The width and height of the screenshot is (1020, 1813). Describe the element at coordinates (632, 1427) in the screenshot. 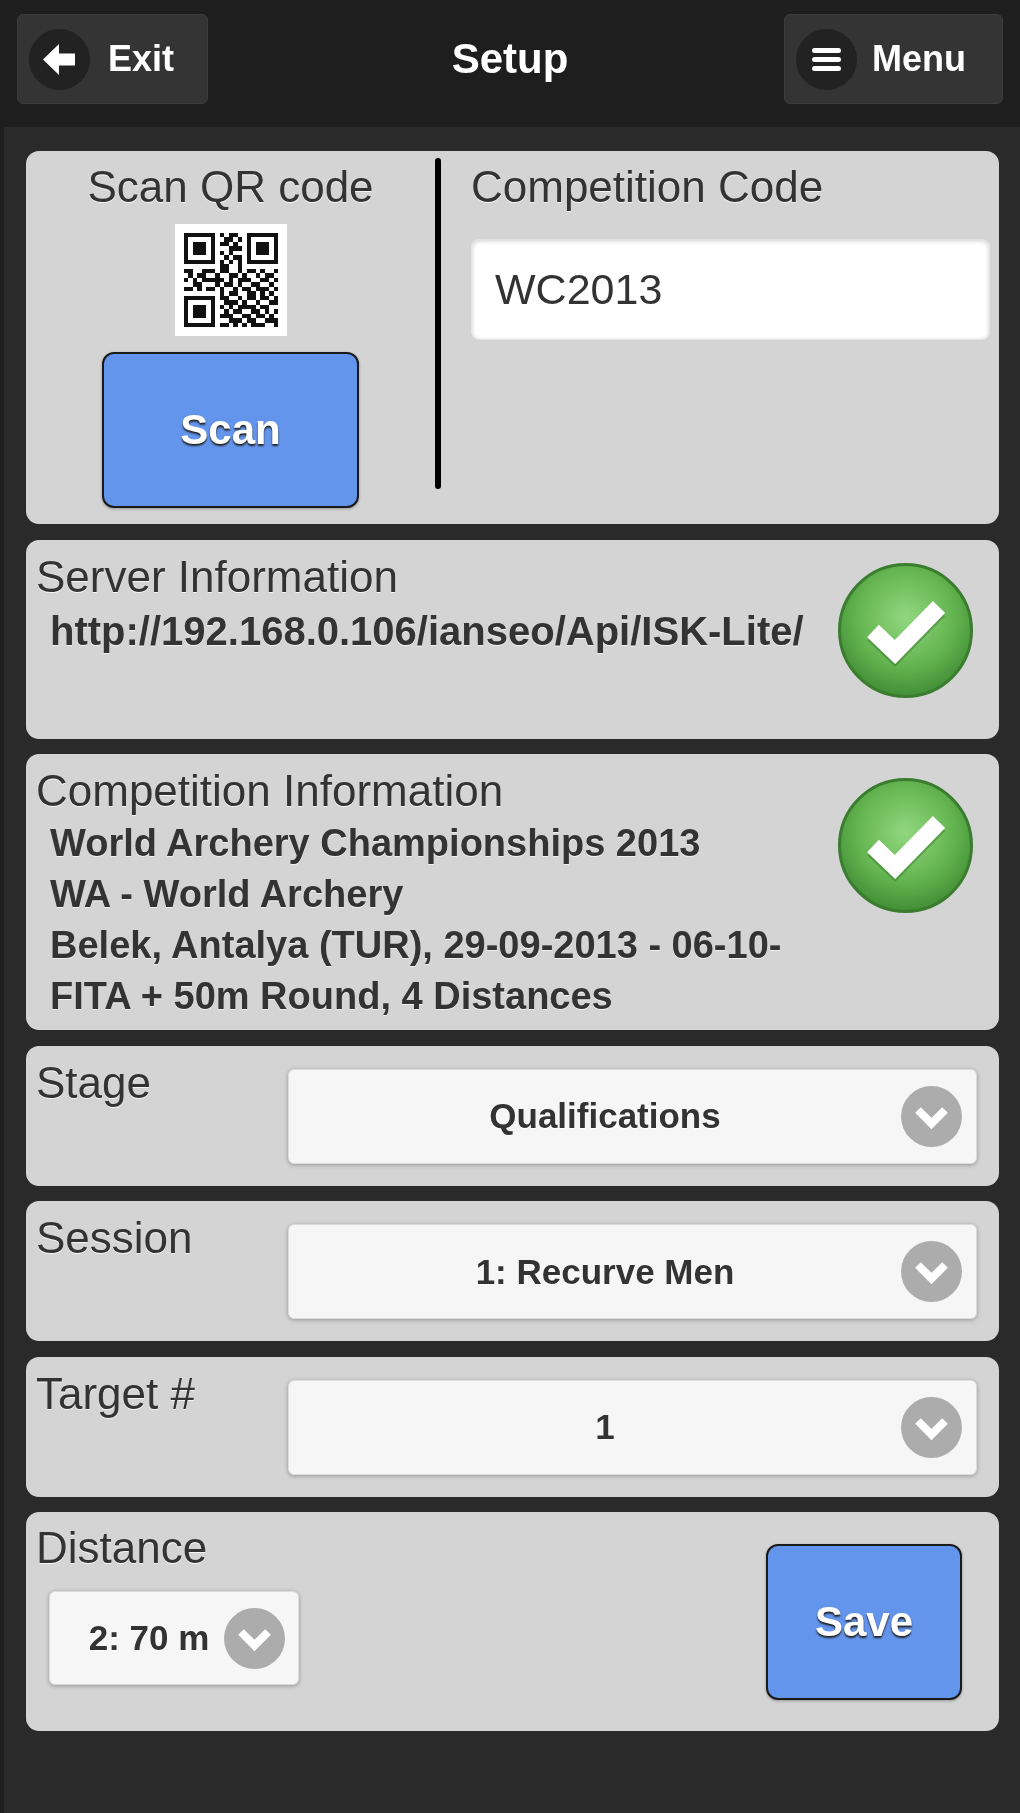

I see `dropdown-select: 1` at that location.